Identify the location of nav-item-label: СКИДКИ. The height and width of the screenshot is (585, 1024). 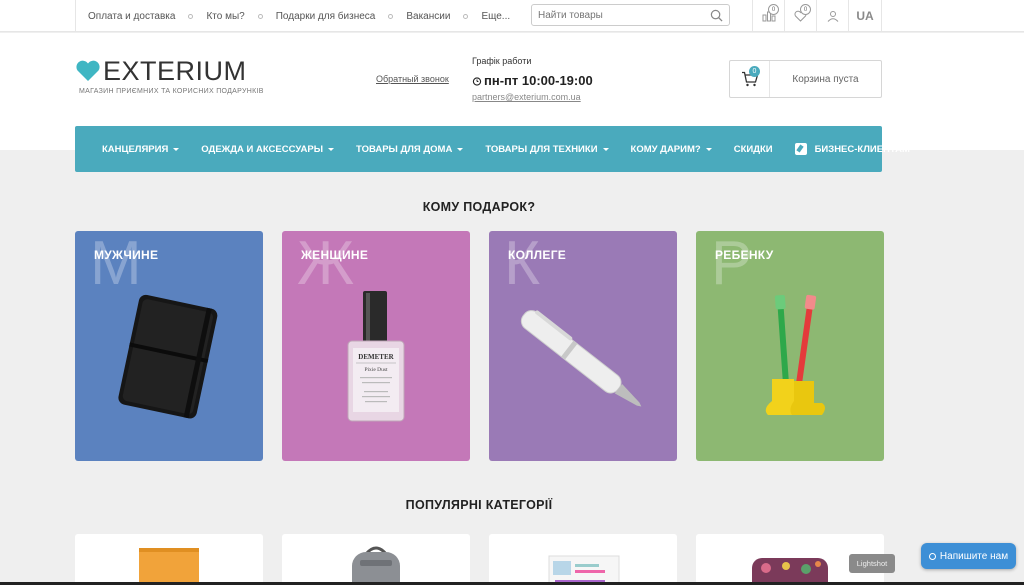
(753, 149).